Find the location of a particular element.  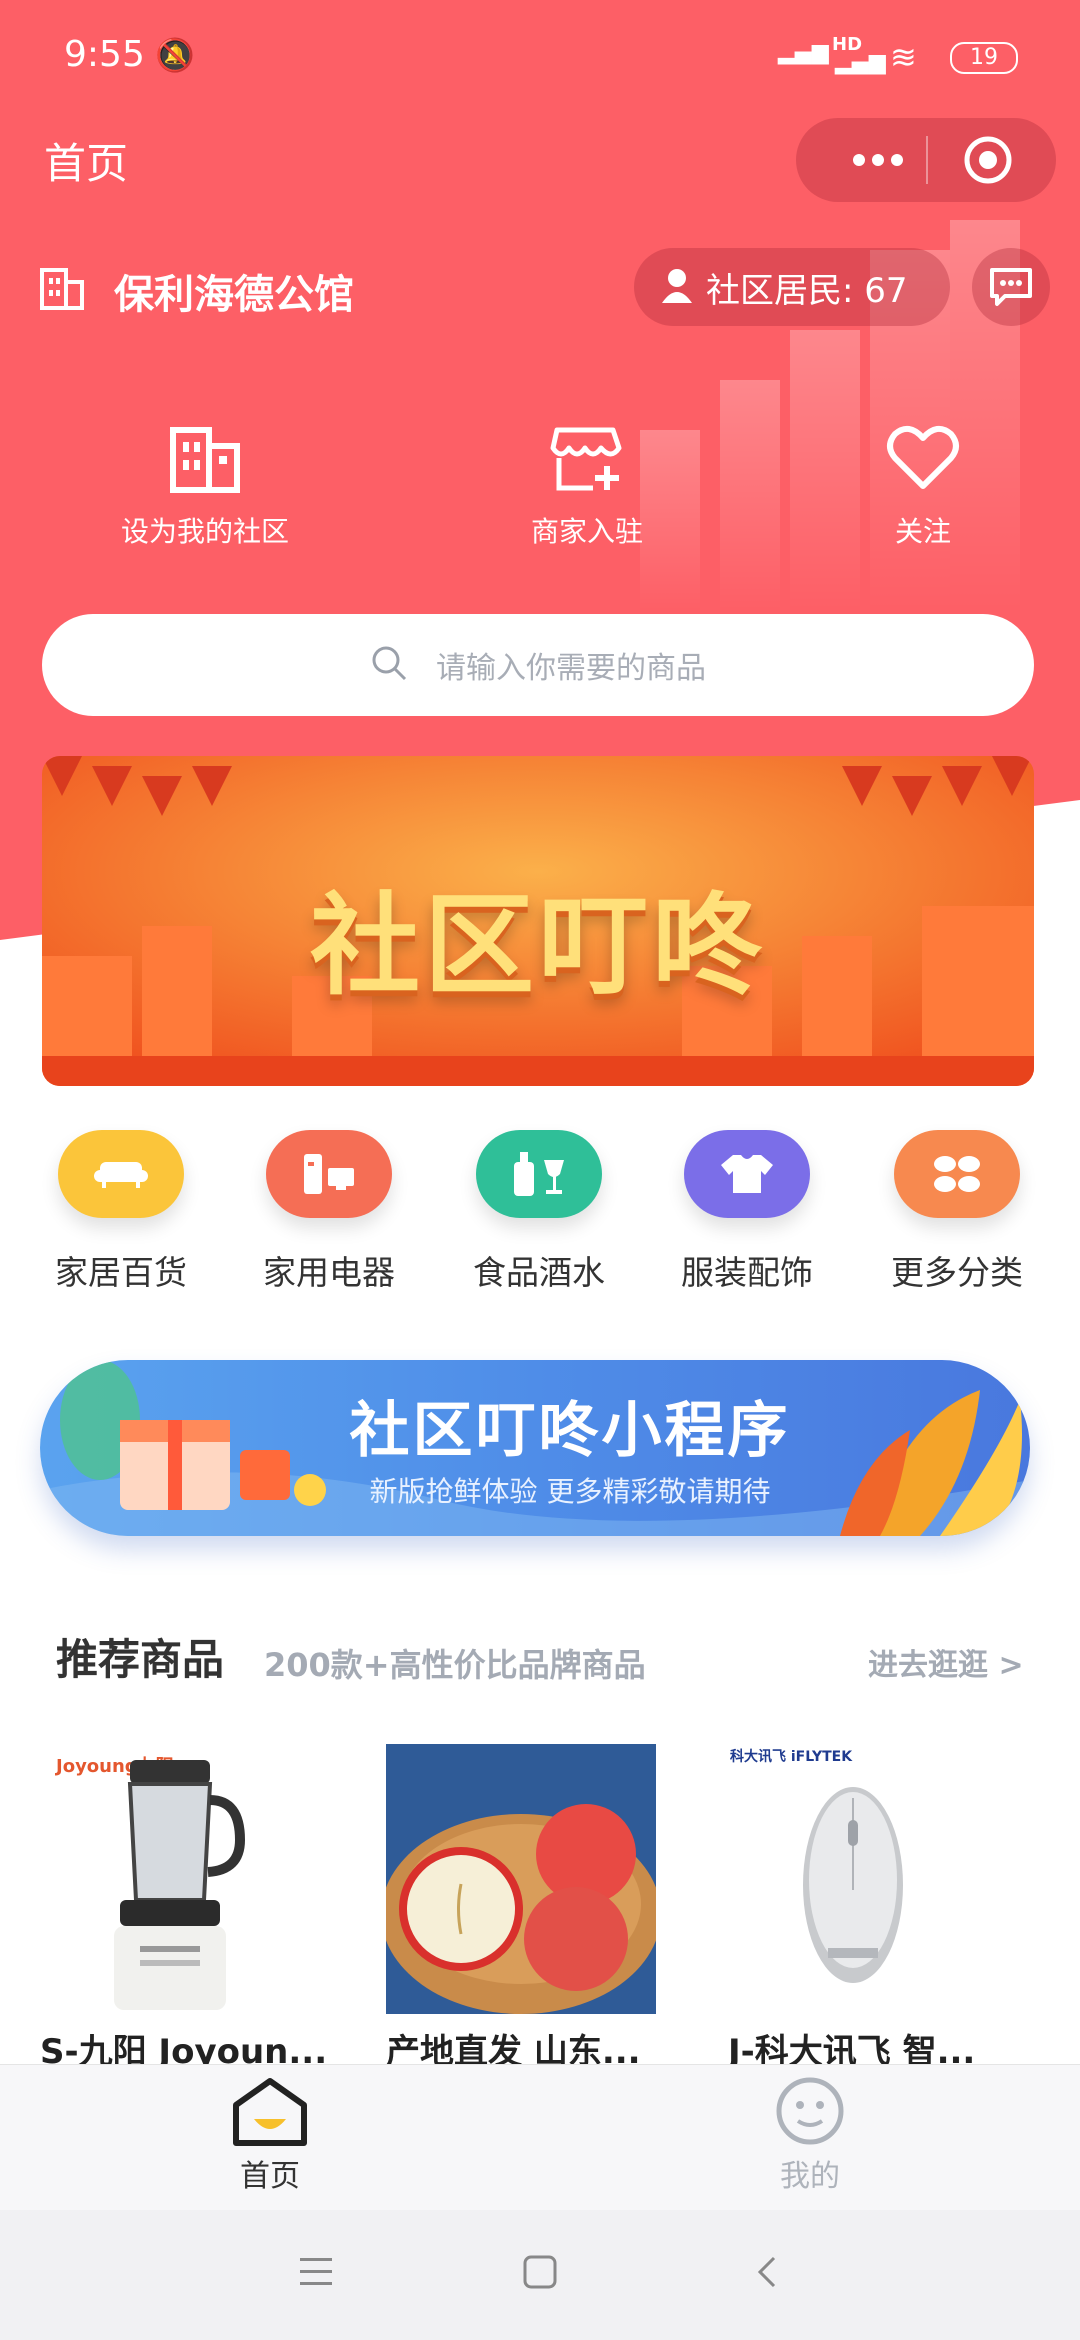

recommend-subtitle: 200款+高性价比品牌商品 is located at coordinates (455, 1665).